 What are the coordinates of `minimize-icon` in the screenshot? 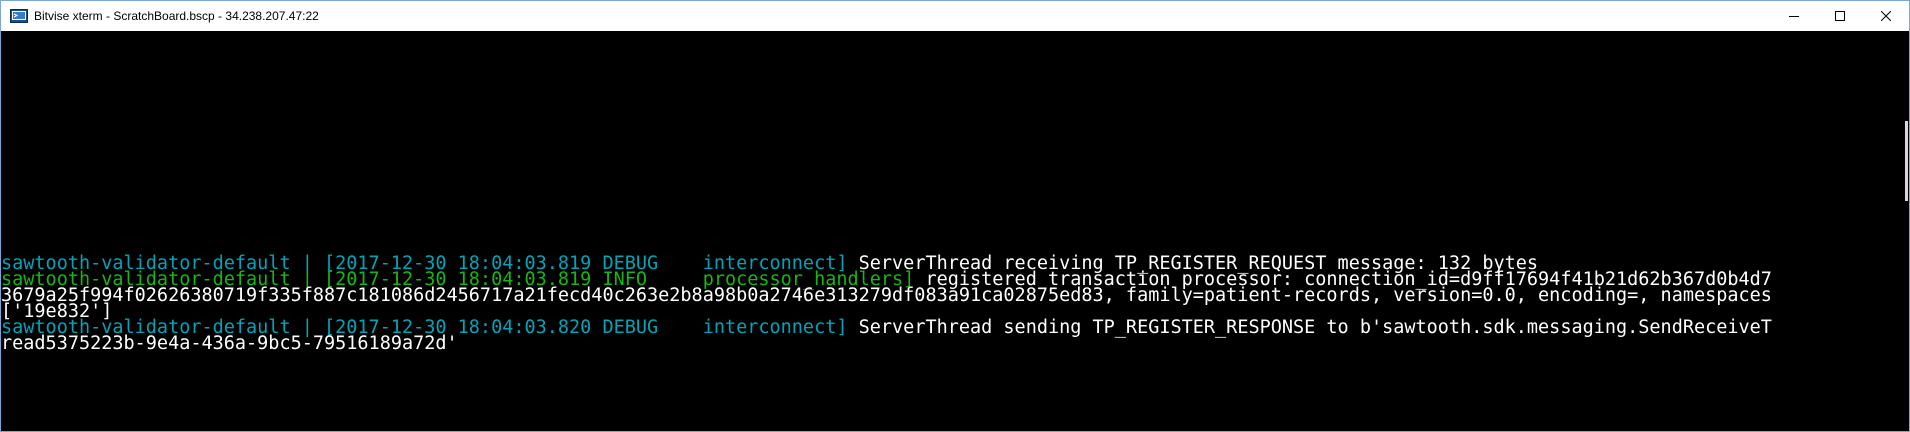 It's located at (1794, 16).